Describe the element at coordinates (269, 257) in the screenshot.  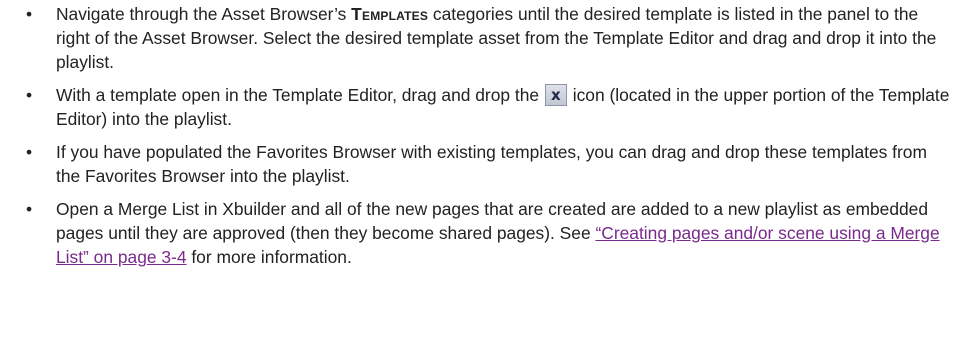
I see `bullet-text-end: for more information.` at that location.